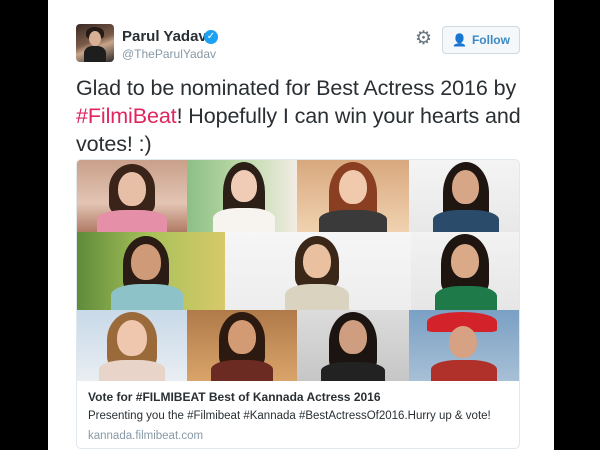 Image resolution: width=600 pixels, height=450 pixels. Describe the element at coordinates (164, 36) in the screenshot. I see `display-name: Parul Yadav` at that location.